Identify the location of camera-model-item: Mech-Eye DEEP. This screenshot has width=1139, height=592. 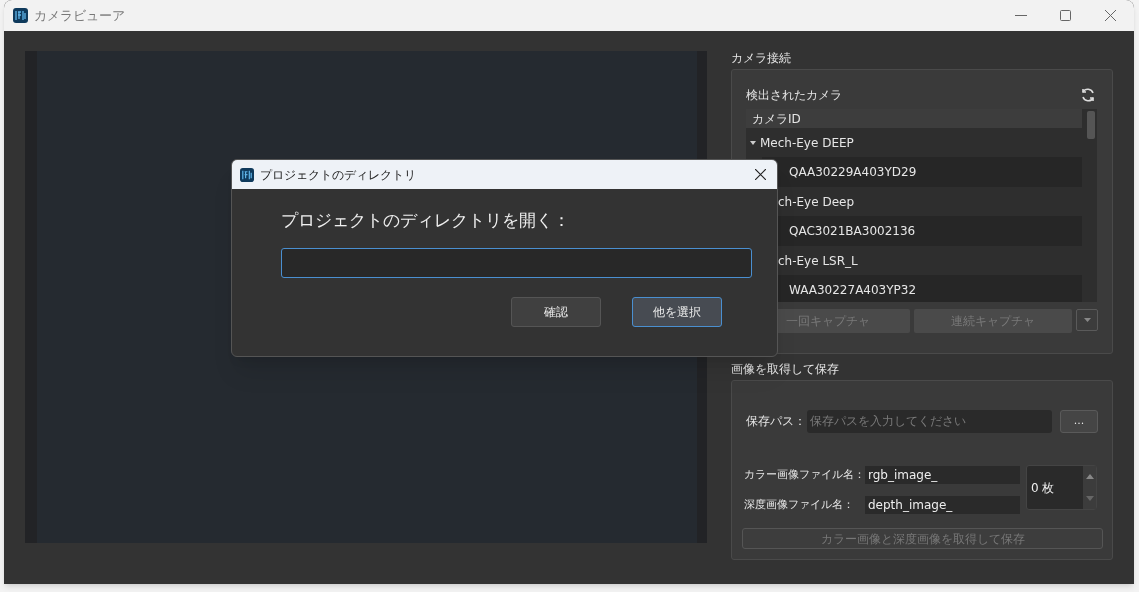
(807, 143).